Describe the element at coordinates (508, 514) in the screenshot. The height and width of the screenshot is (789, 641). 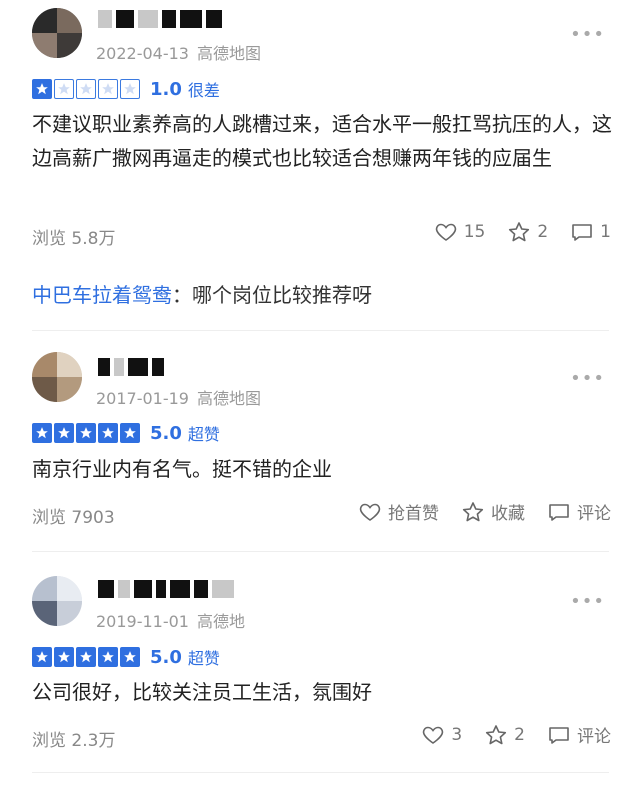
I see `favorite-label: 收藏` at that location.